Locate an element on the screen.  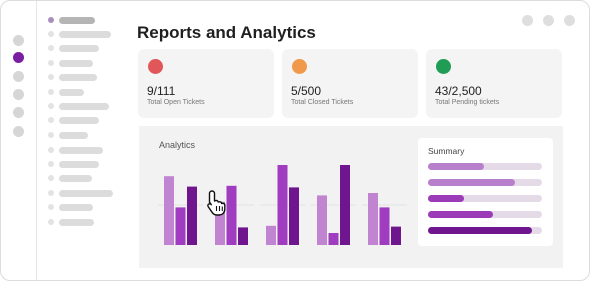
hand-pointer-icon is located at coordinates (216, 203).